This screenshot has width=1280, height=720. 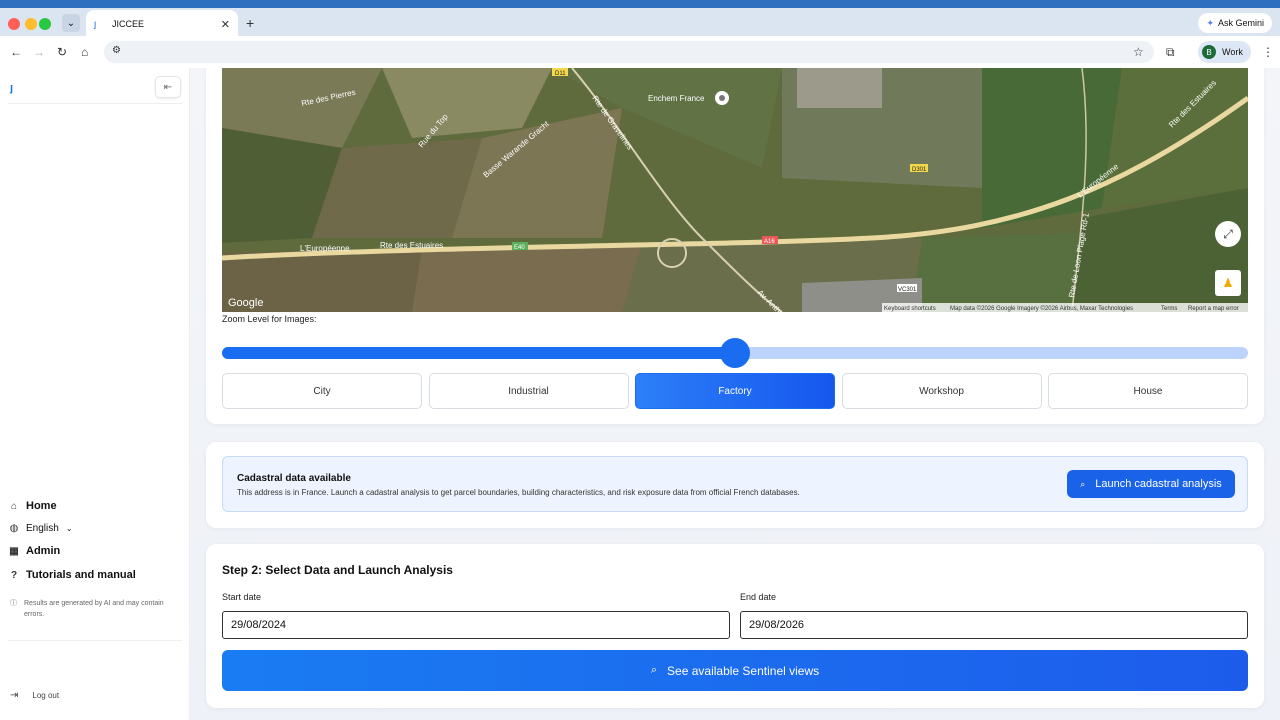 I want to click on zoom-option-workshop: Workshop, so click(x=941, y=391).